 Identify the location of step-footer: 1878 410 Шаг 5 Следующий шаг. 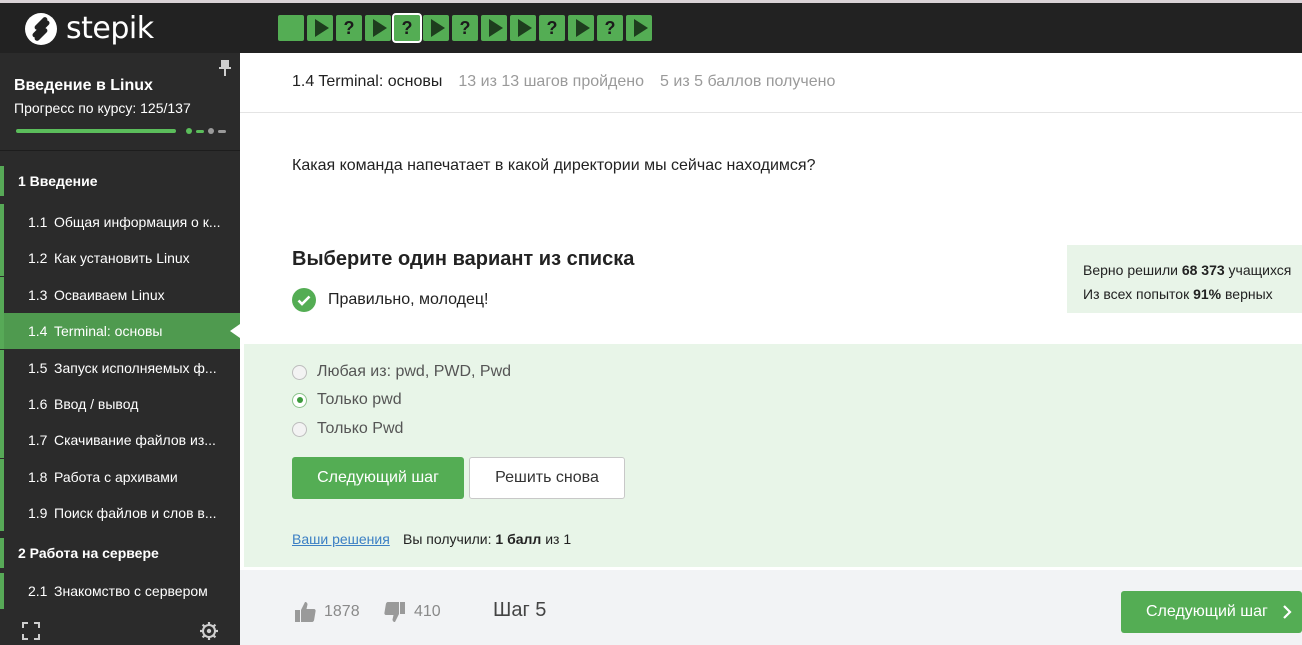
(771, 607).